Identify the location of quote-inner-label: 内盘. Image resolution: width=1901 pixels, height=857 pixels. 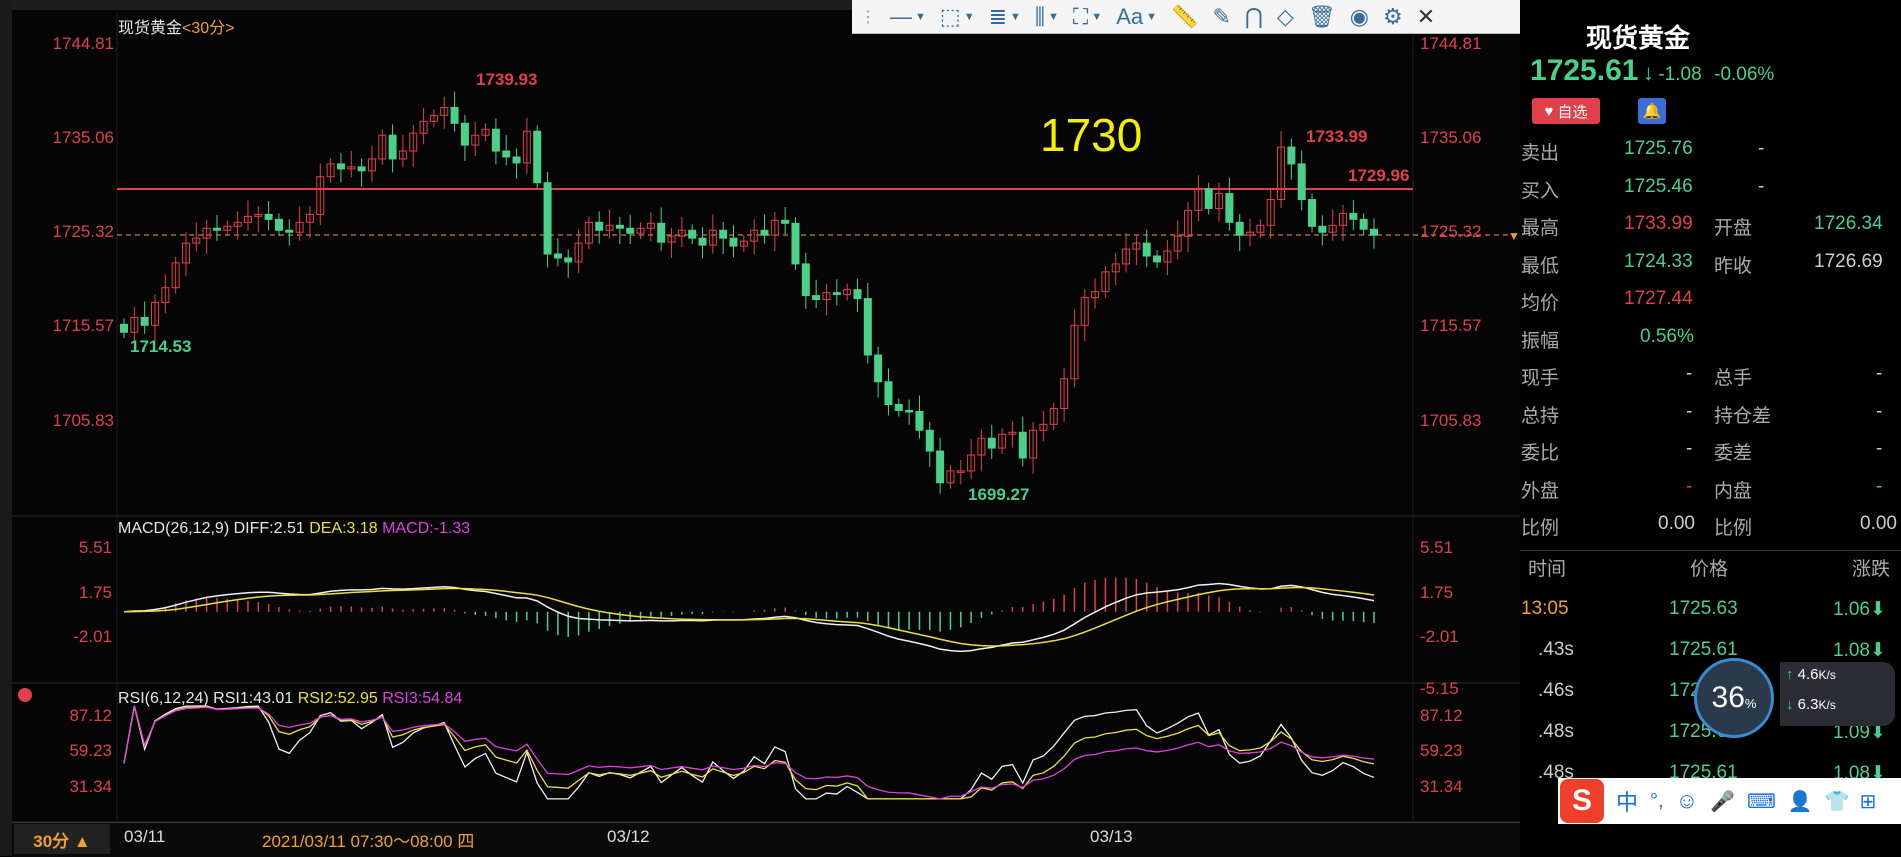
(1733, 491).